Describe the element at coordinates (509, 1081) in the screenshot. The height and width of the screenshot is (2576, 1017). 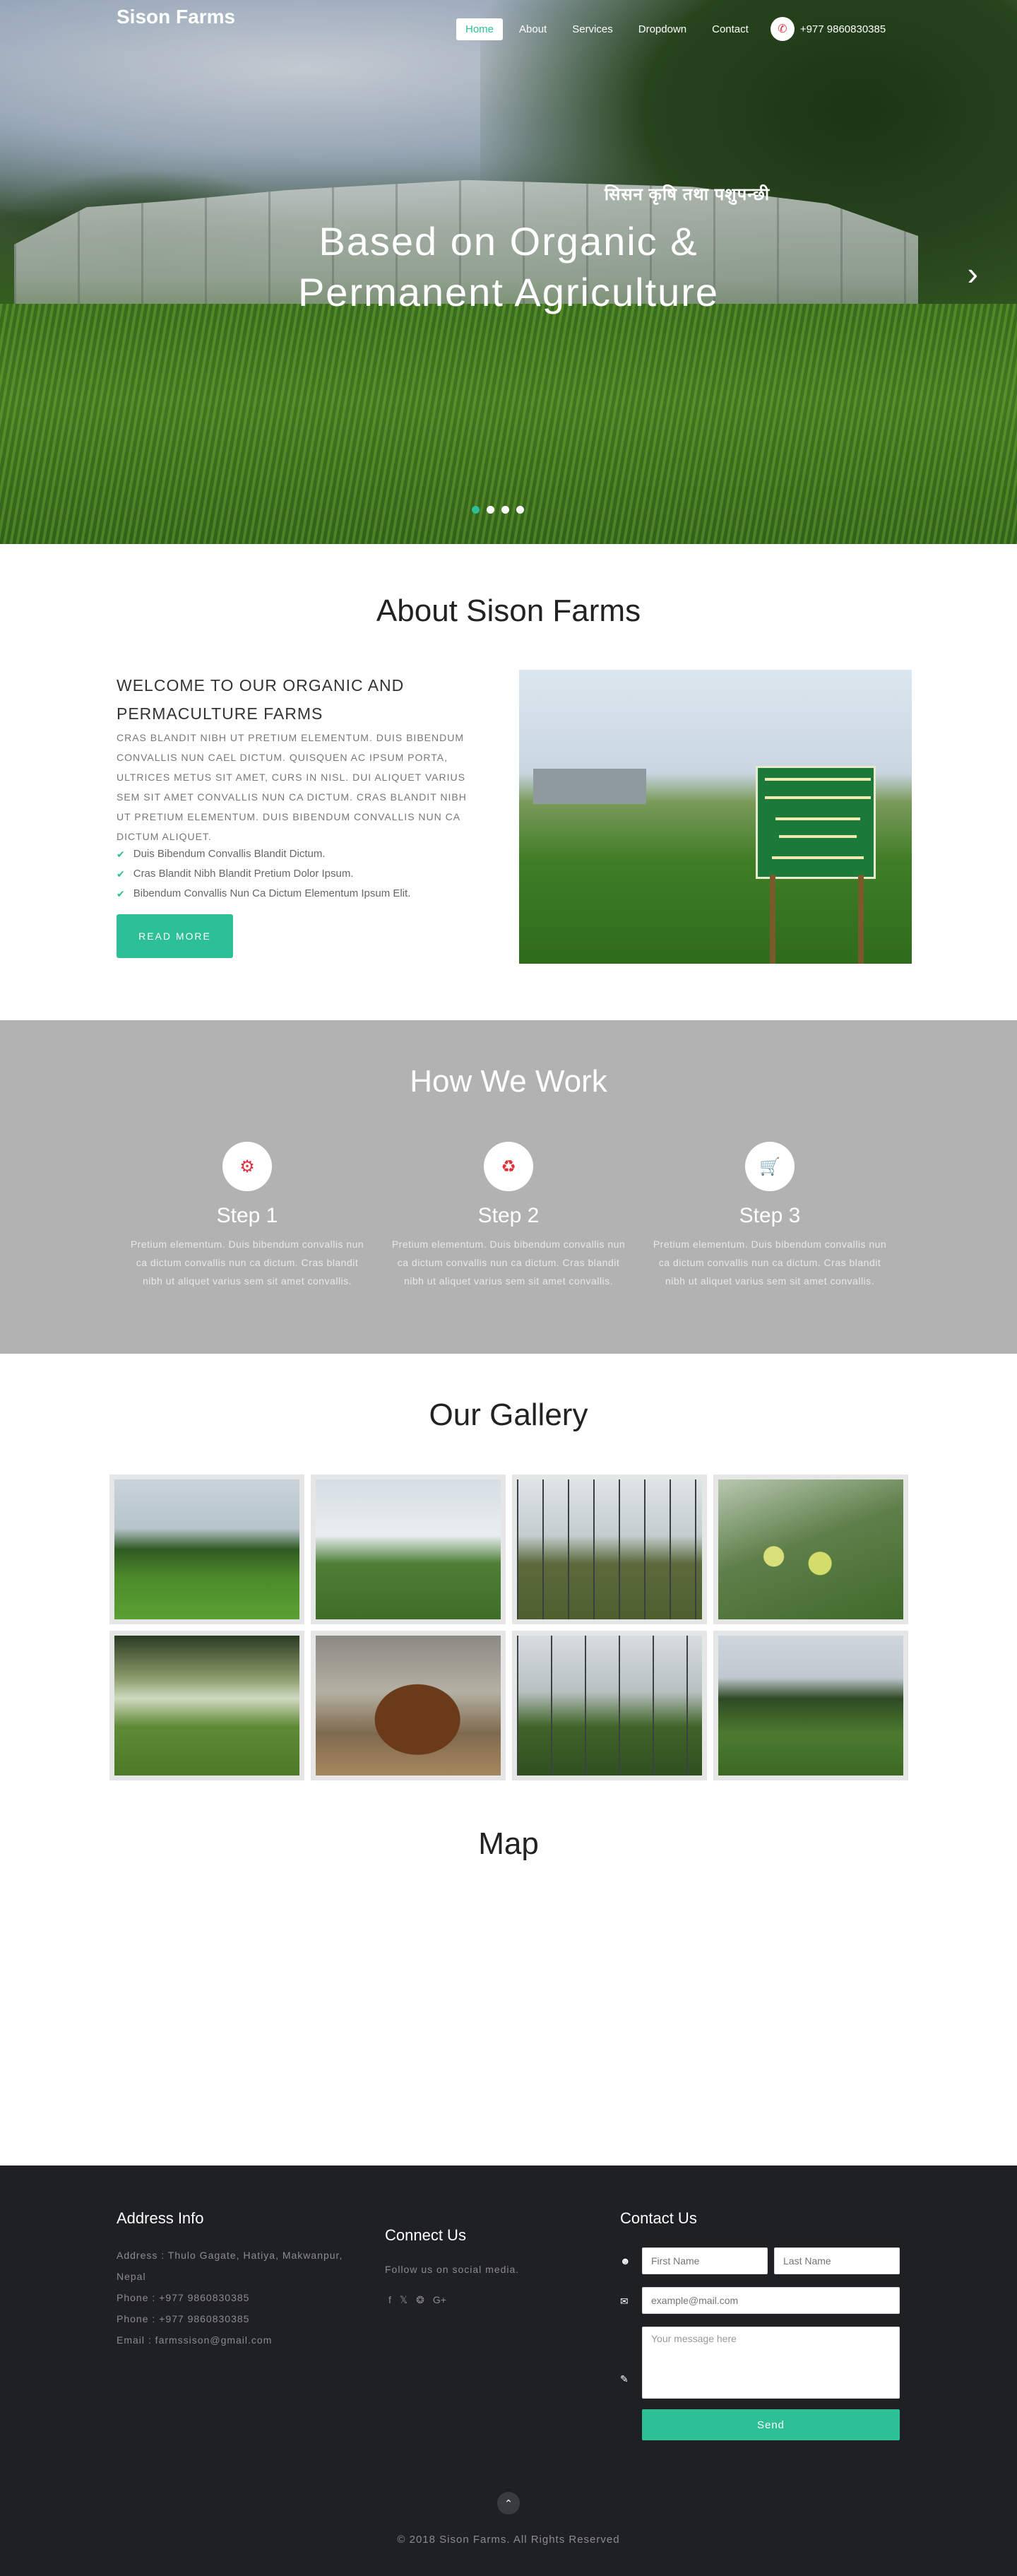
I see `how-title: How We Work` at that location.